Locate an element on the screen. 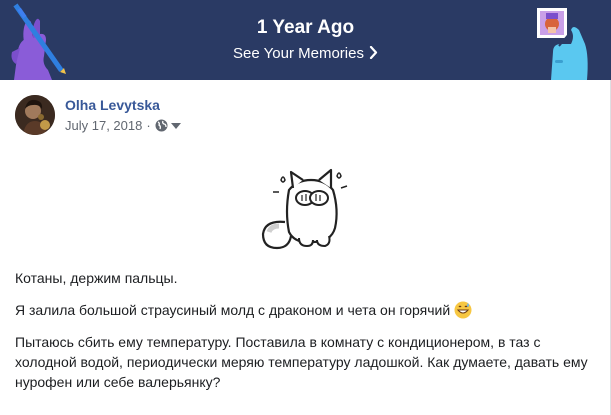  post-meta: July 17, 2018 · is located at coordinates (123, 125).